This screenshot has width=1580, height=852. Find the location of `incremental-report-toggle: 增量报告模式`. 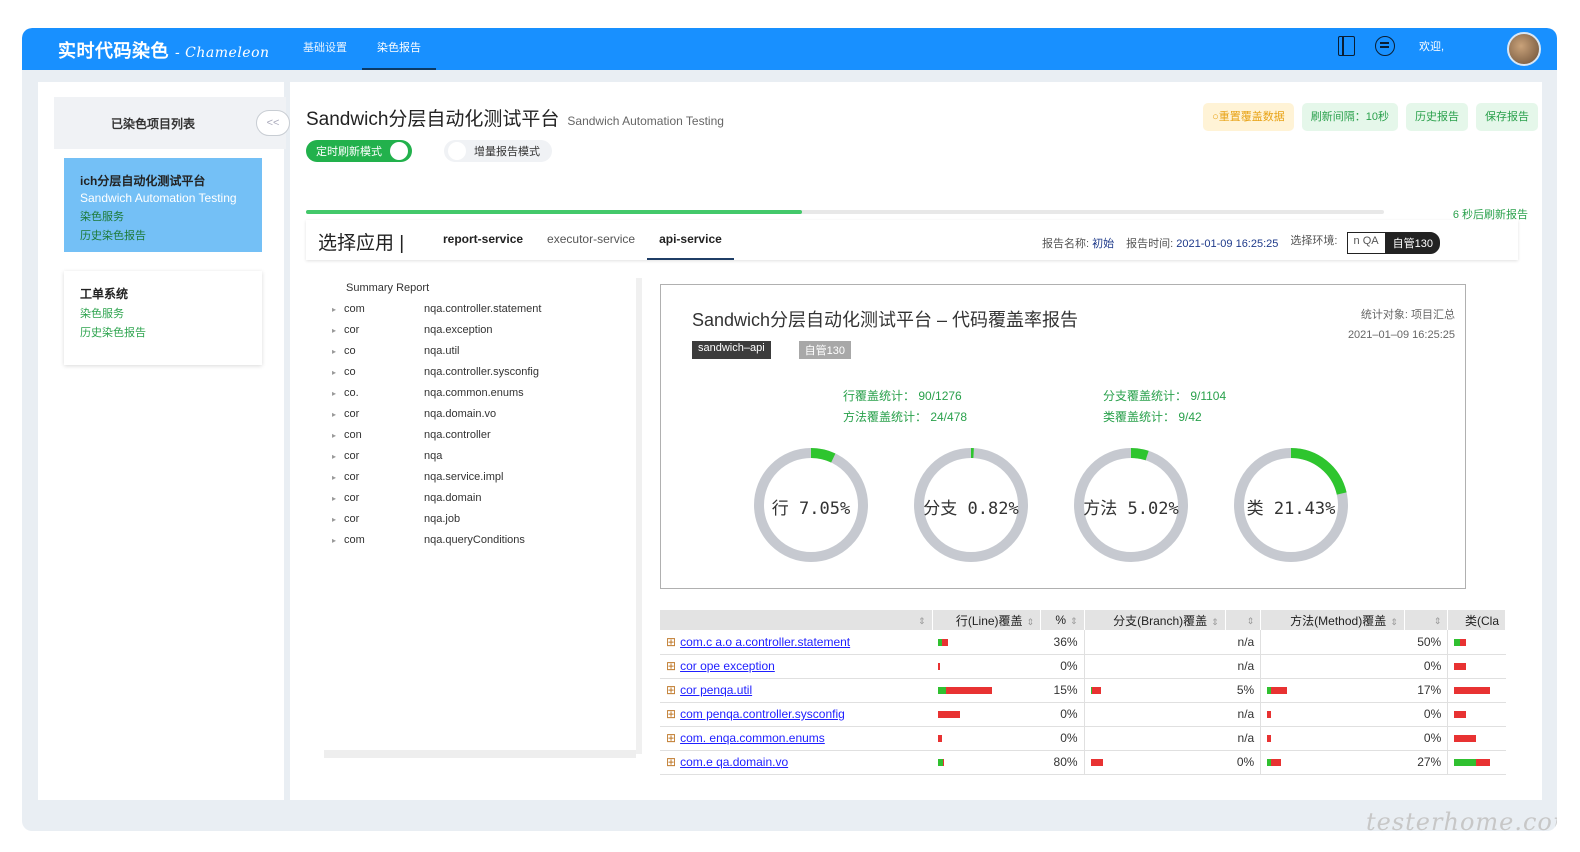

incremental-report-toggle: 增量报告模式 is located at coordinates (498, 151).